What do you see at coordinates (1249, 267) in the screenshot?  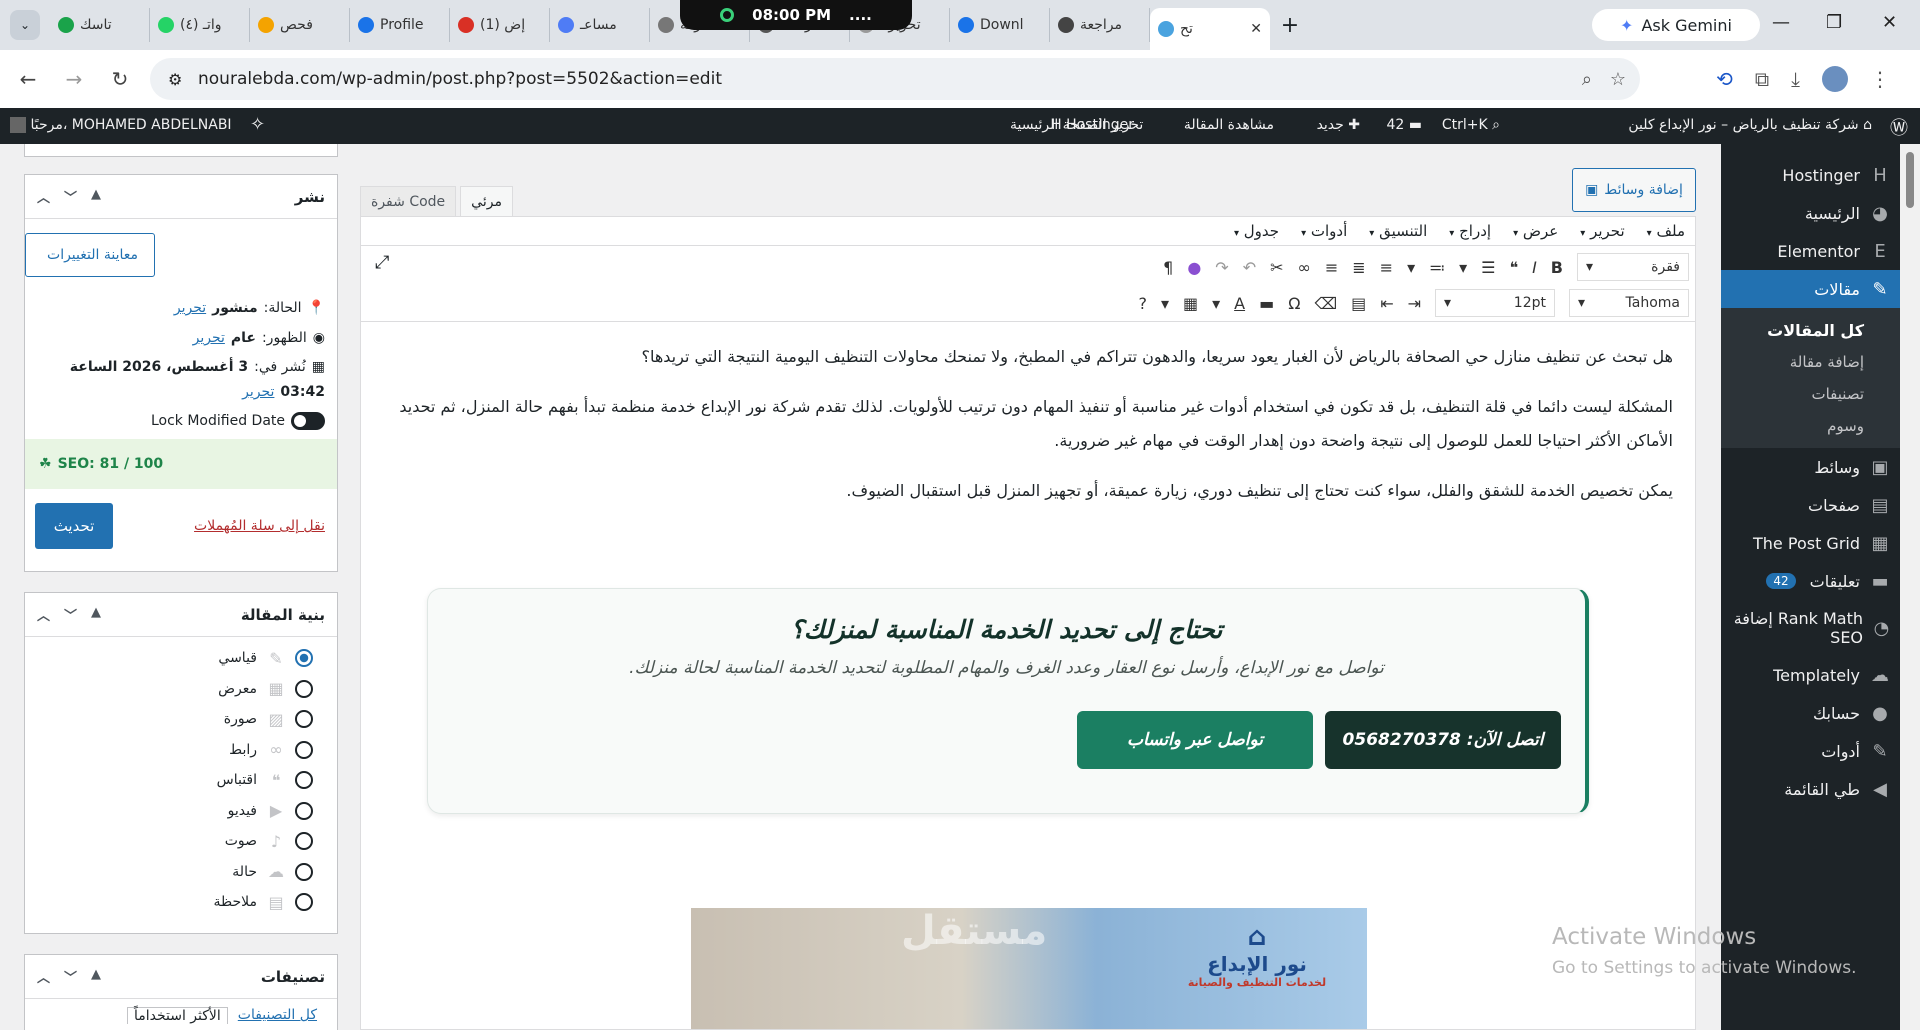 I see `undo-icon: ↶` at bounding box center [1249, 267].